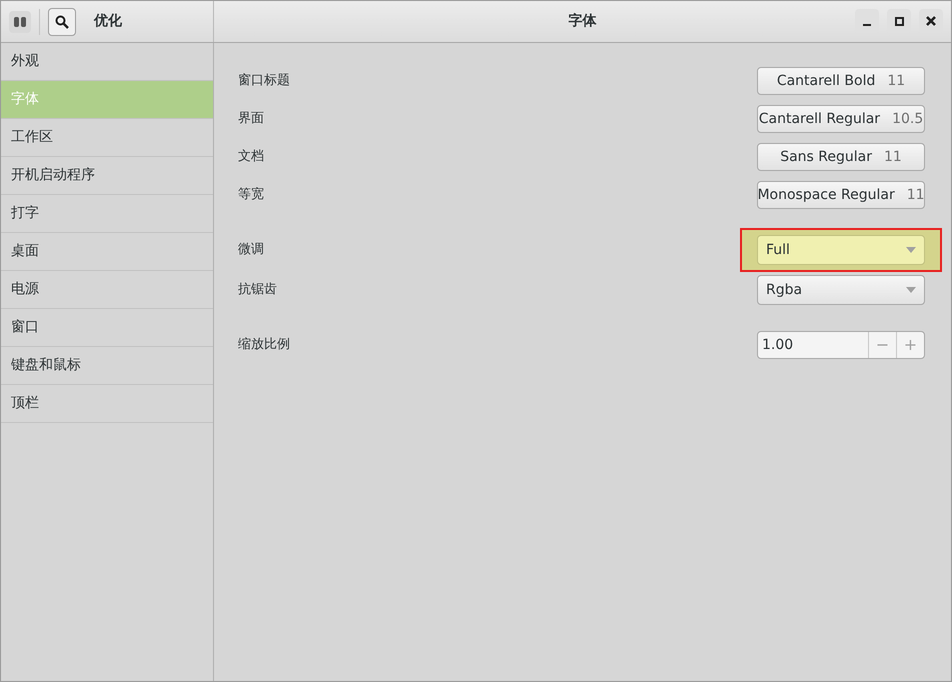 Image resolution: width=952 pixels, height=682 pixels. What do you see at coordinates (841, 157) in the screenshot?
I see `font-button: Sans Regular 11` at bounding box center [841, 157].